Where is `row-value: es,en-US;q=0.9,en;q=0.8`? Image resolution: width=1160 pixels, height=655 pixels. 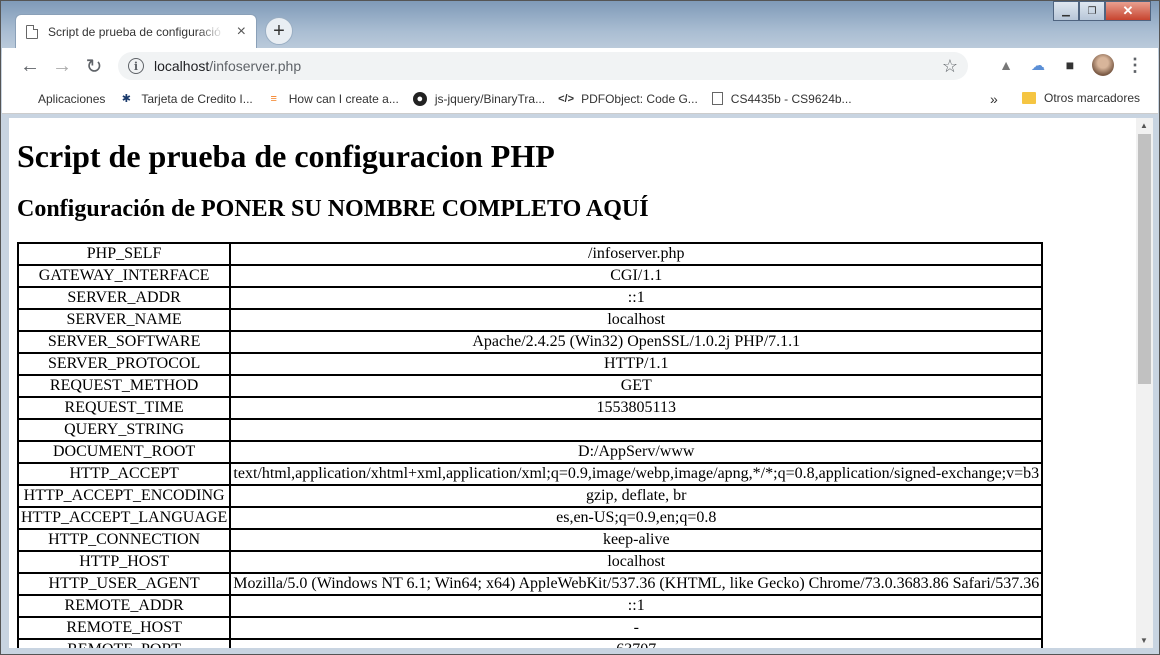 row-value: es,en-US;q=0.9,en;q=0.8 is located at coordinates (636, 518).